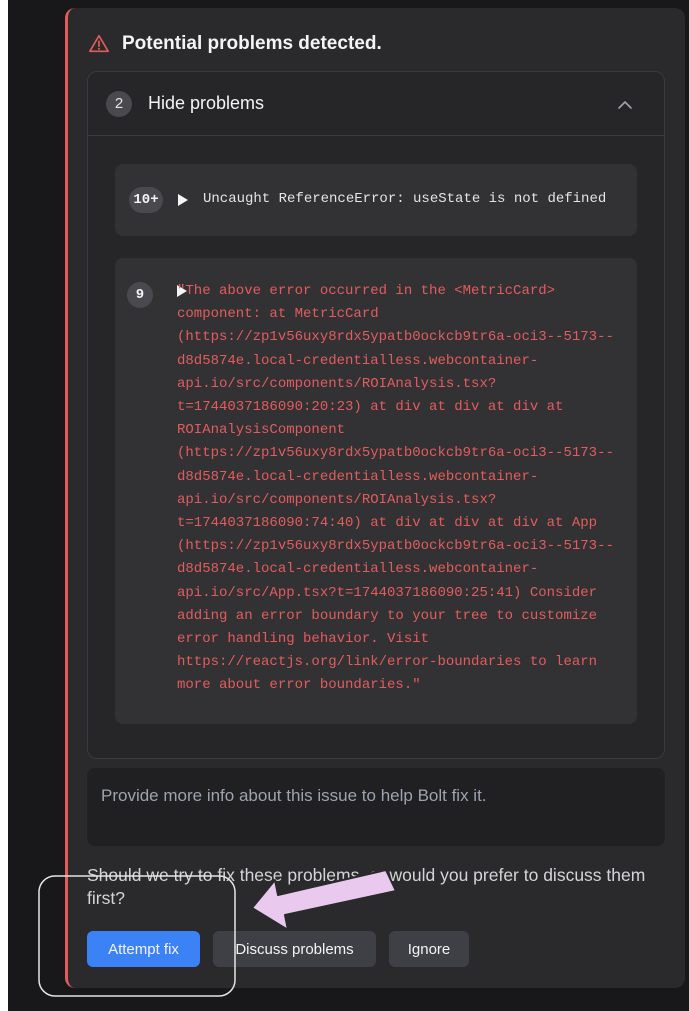 This screenshot has width=689, height=1011. Describe the element at coordinates (252, 43) in the screenshot. I see `panel-title: Potential problems detected.` at that location.